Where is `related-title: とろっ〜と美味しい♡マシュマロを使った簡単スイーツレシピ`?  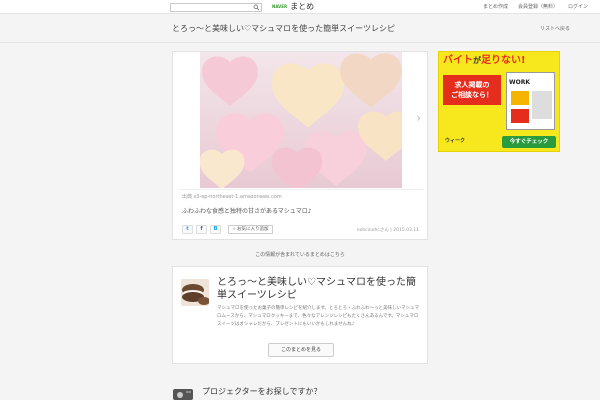 related-title: とろっ〜と美味しい♡マシュマロを使った簡単スイーツレシピ is located at coordinates (317, 289).